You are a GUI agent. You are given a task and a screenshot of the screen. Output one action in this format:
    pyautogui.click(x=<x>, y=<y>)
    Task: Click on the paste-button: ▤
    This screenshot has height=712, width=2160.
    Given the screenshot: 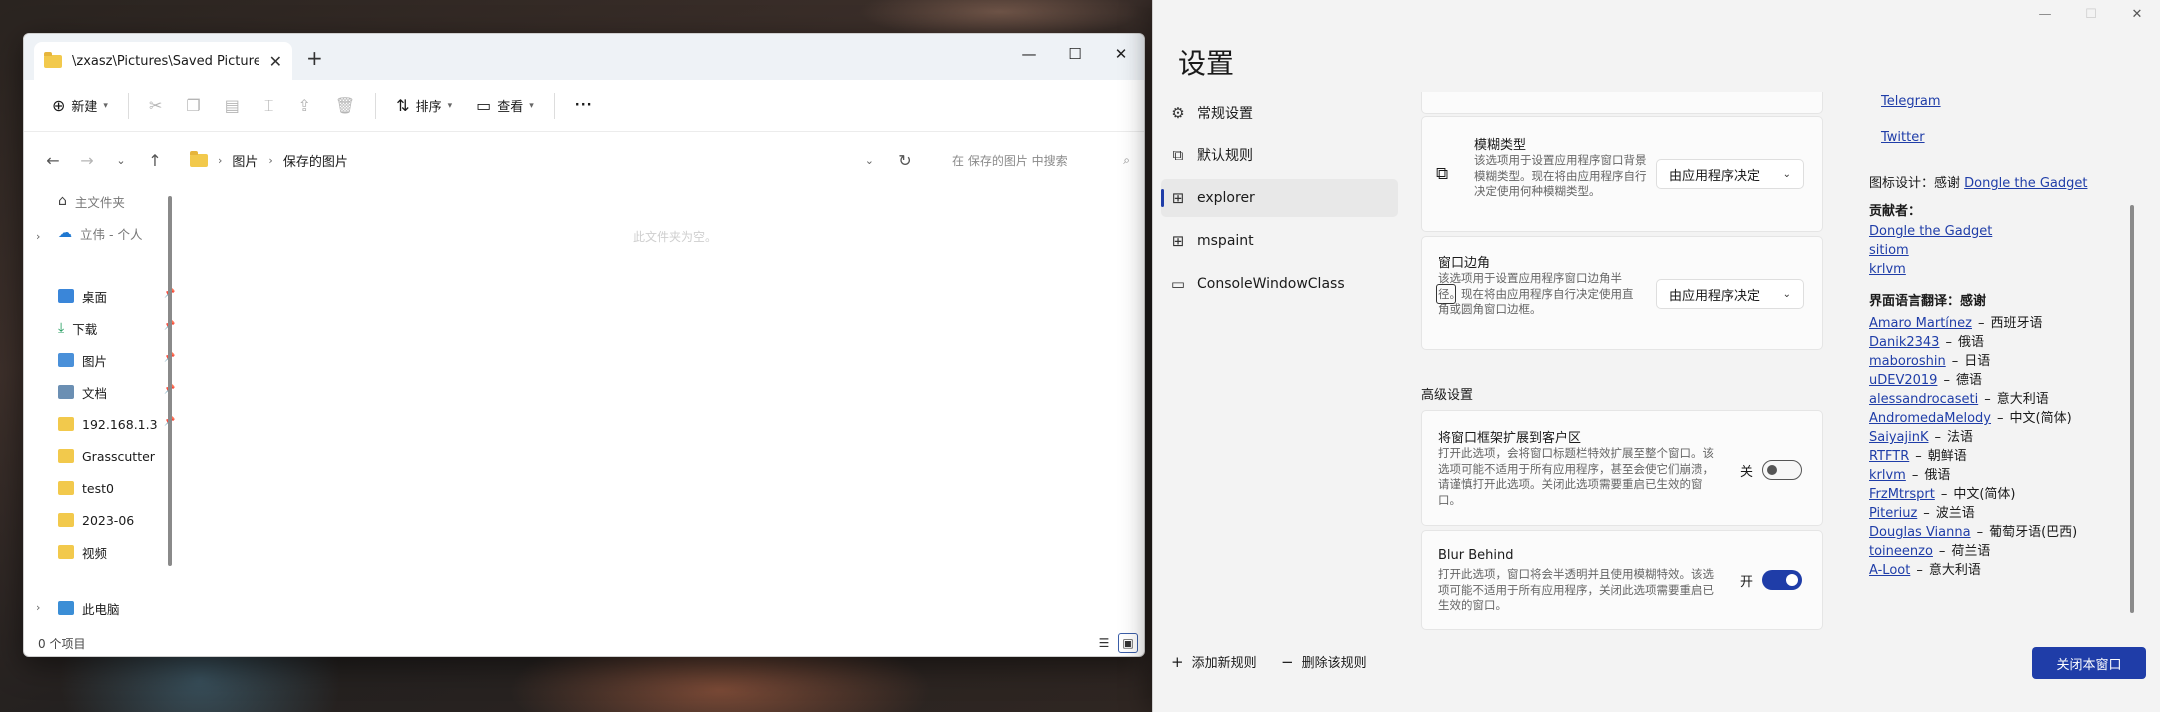 What is the action you would take?
    pyautogui.click(x=232, y=106)
    